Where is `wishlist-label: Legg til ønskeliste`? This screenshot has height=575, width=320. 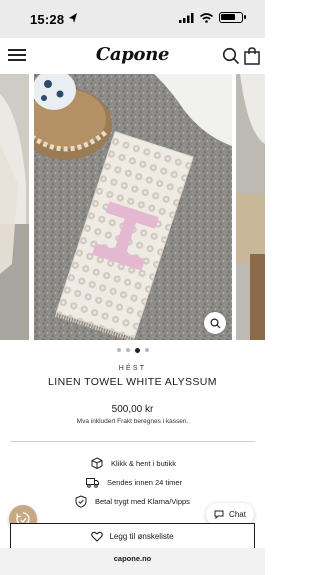 wishlist-label: Legg til ønskeliste is located at coordinates (141, 536).